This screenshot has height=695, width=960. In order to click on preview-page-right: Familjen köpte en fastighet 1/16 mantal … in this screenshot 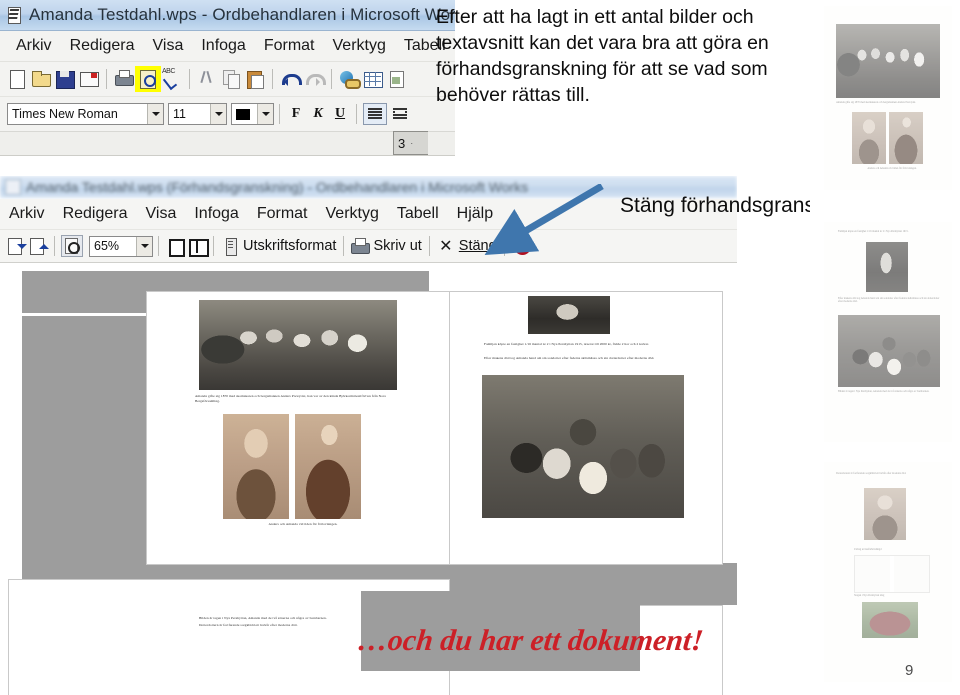, I will do `click(586, 428)`.